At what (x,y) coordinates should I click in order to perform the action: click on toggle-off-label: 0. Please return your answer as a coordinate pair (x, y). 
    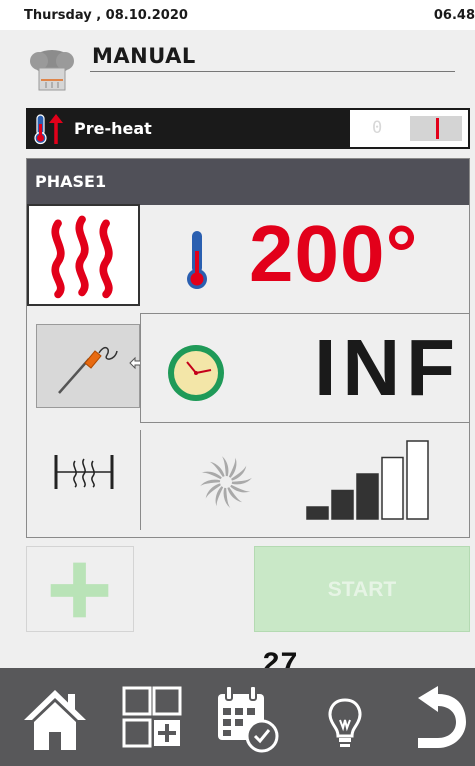
    Looking at the image, I should click on (377, 128).